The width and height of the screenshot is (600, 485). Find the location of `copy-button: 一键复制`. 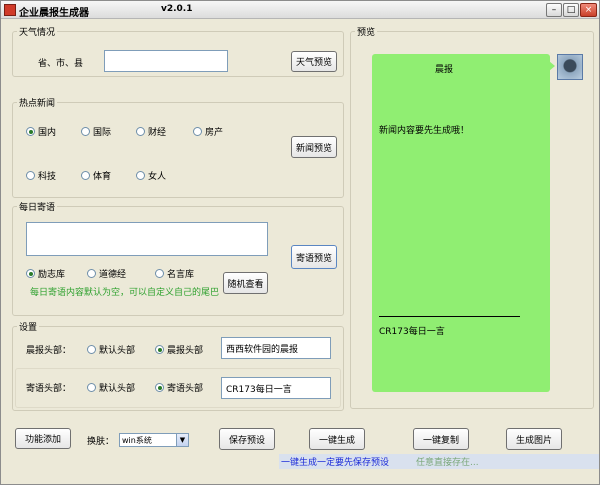

copy-button: 一键复制 is located at coordinates (441, 439).